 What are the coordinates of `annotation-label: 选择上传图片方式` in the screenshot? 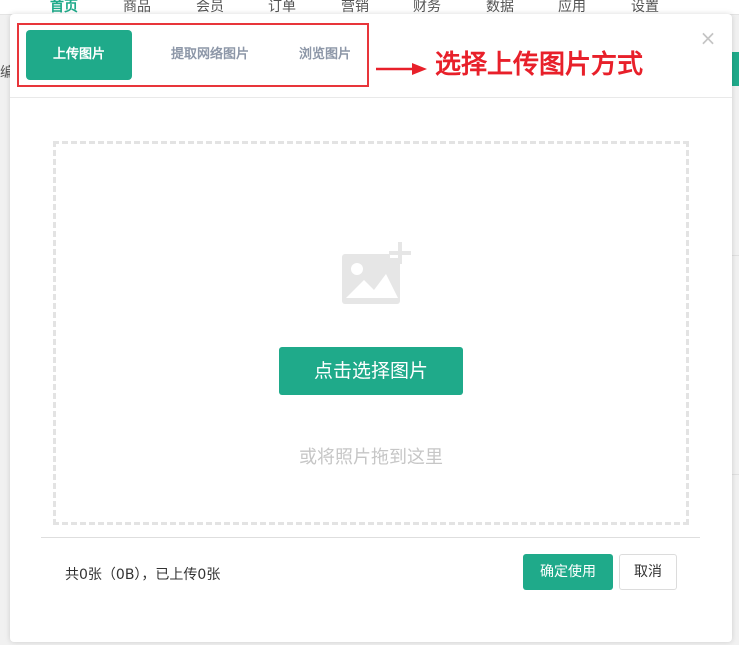 It's located at (539, 65).